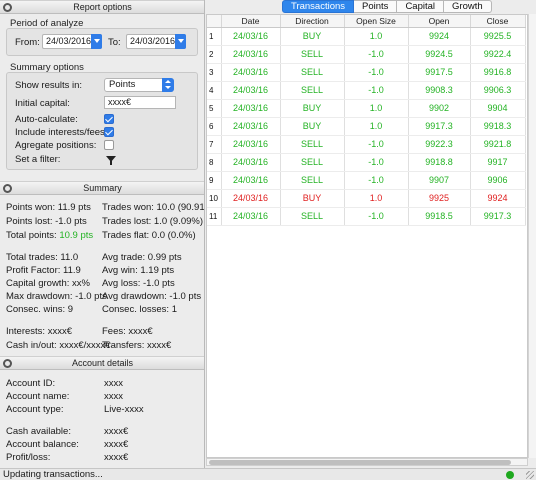 This screenshot has width=536, height=480. I want to click on cash-available-label: Cash available:, so click(38, 431).